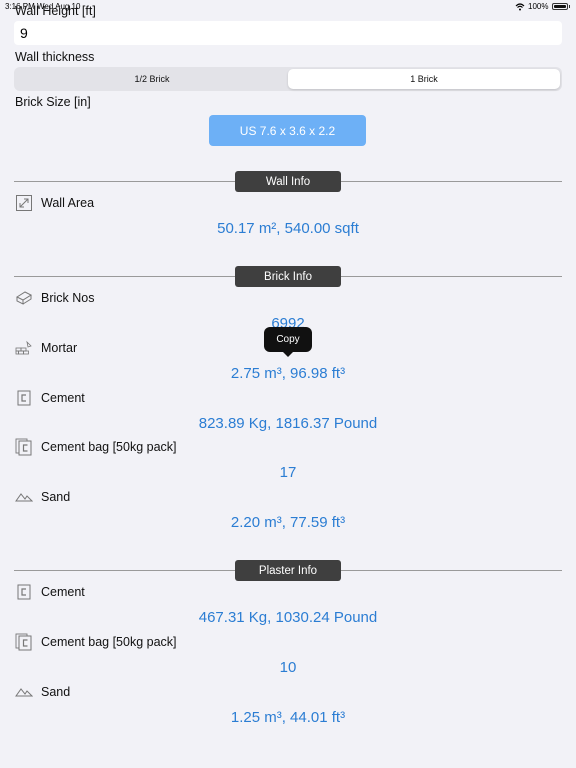  Describe the element at coordinates (424, 79) in the screenshot. I see `segment-one-brick: 1 Brick` at that location.